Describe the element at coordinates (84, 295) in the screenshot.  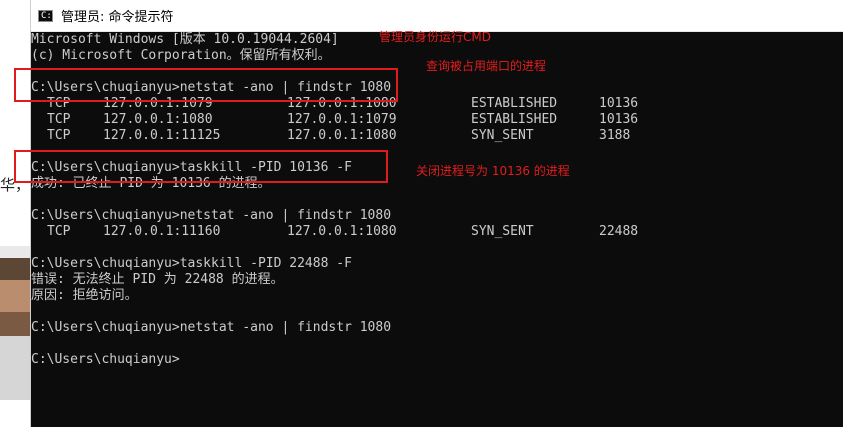
I see `console-line: 原因: 拒绝访问。` at that location.